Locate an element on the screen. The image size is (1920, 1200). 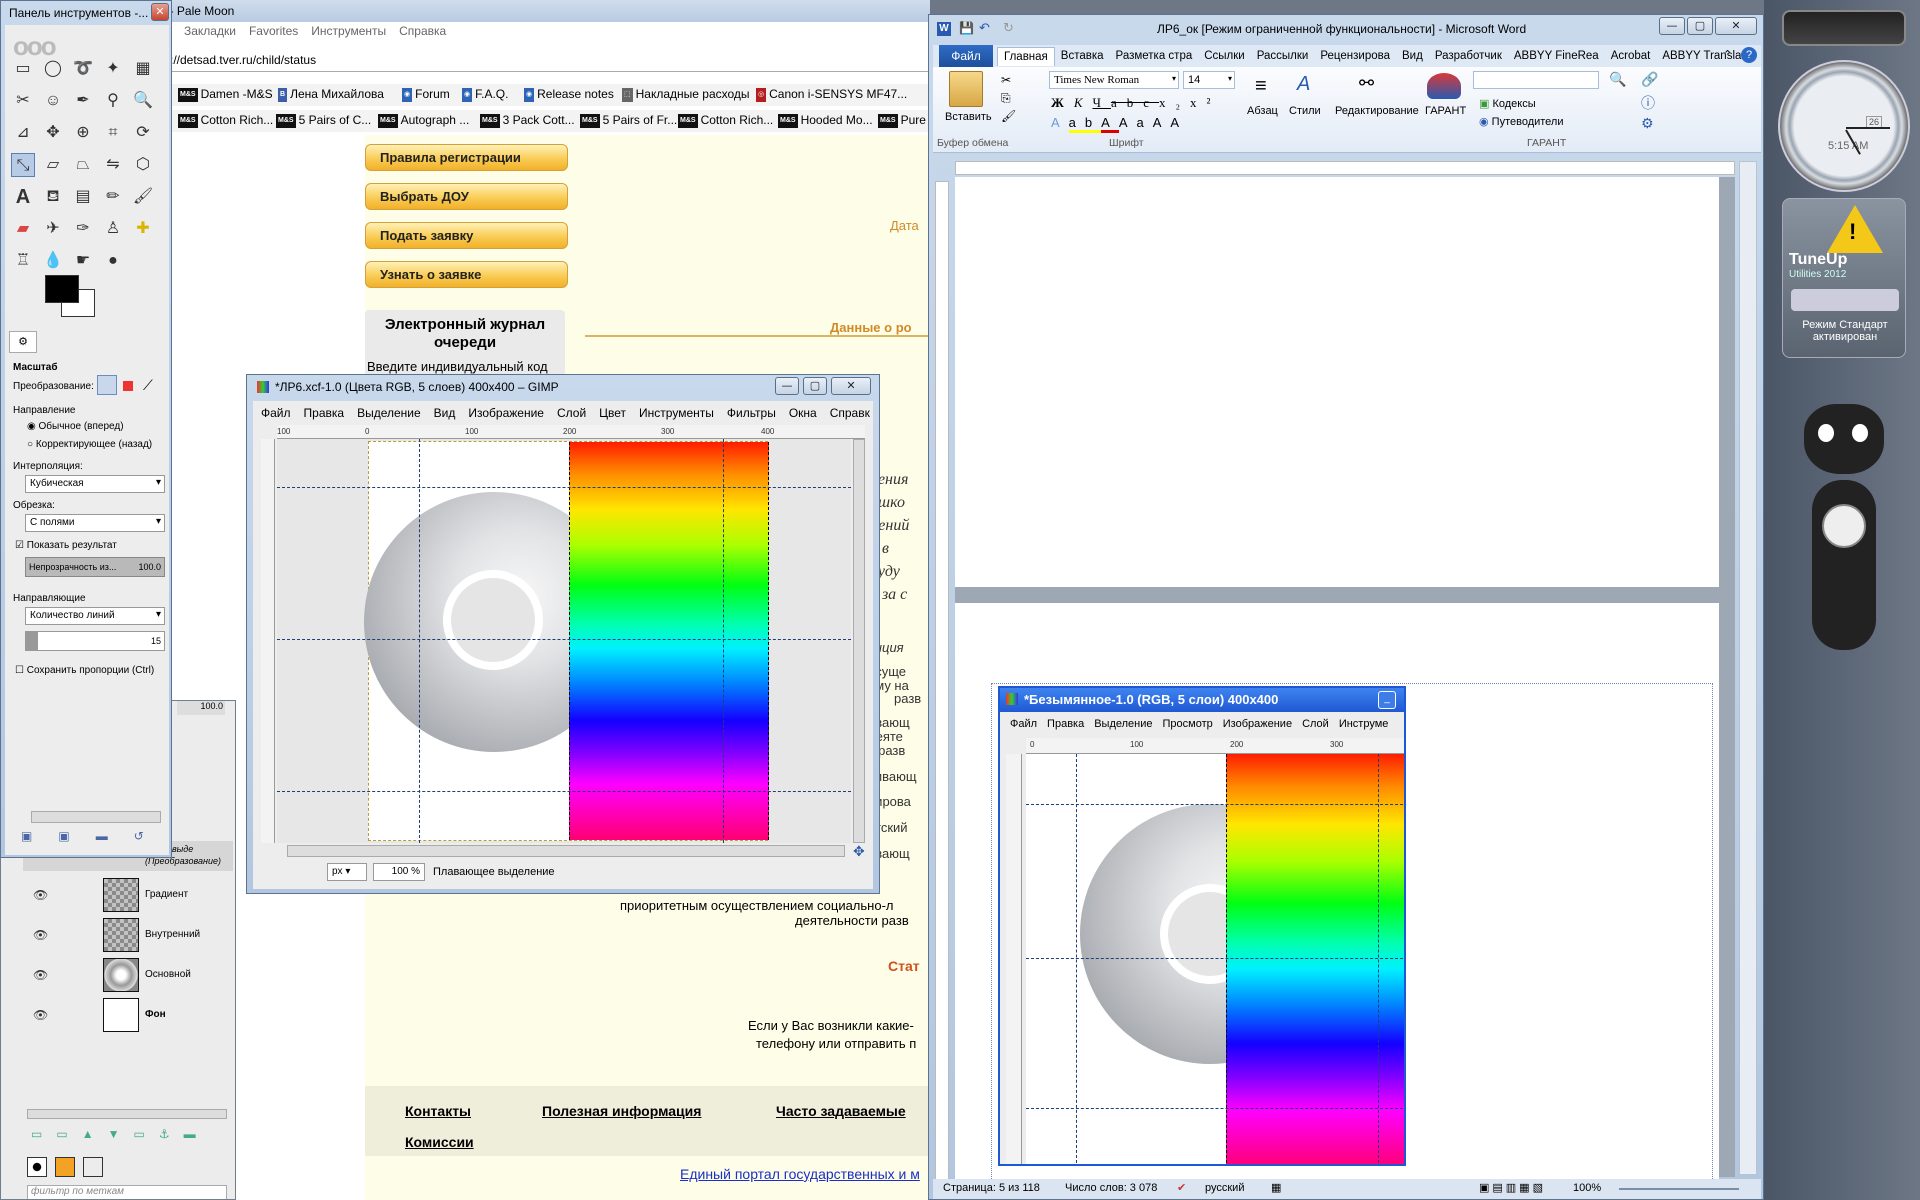
cpu-meter-gadget is located at coordinates (1844, 28).